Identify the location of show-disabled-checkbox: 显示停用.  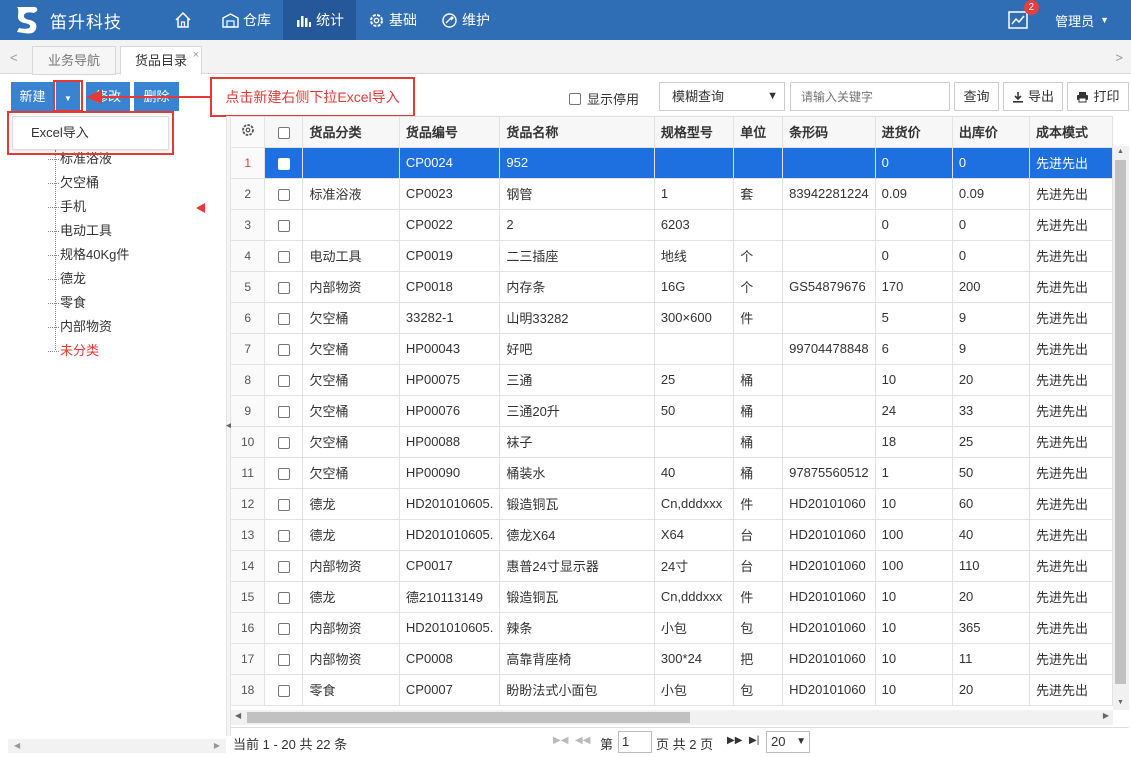
(604, 98).